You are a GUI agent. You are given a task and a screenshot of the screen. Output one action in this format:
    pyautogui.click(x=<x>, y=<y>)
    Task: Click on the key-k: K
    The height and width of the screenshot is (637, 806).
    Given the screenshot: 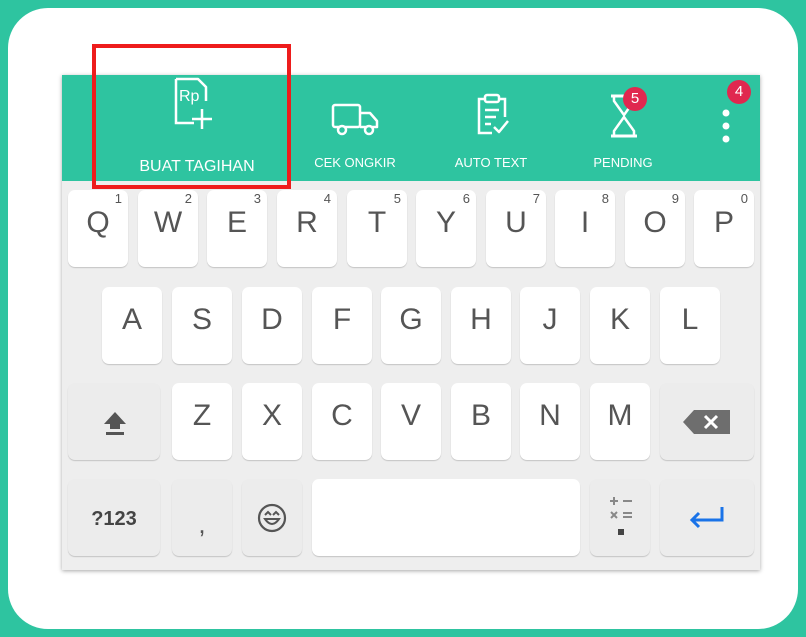 What is the action you would take?
    pyautogui.click(x=620, y=325)
    